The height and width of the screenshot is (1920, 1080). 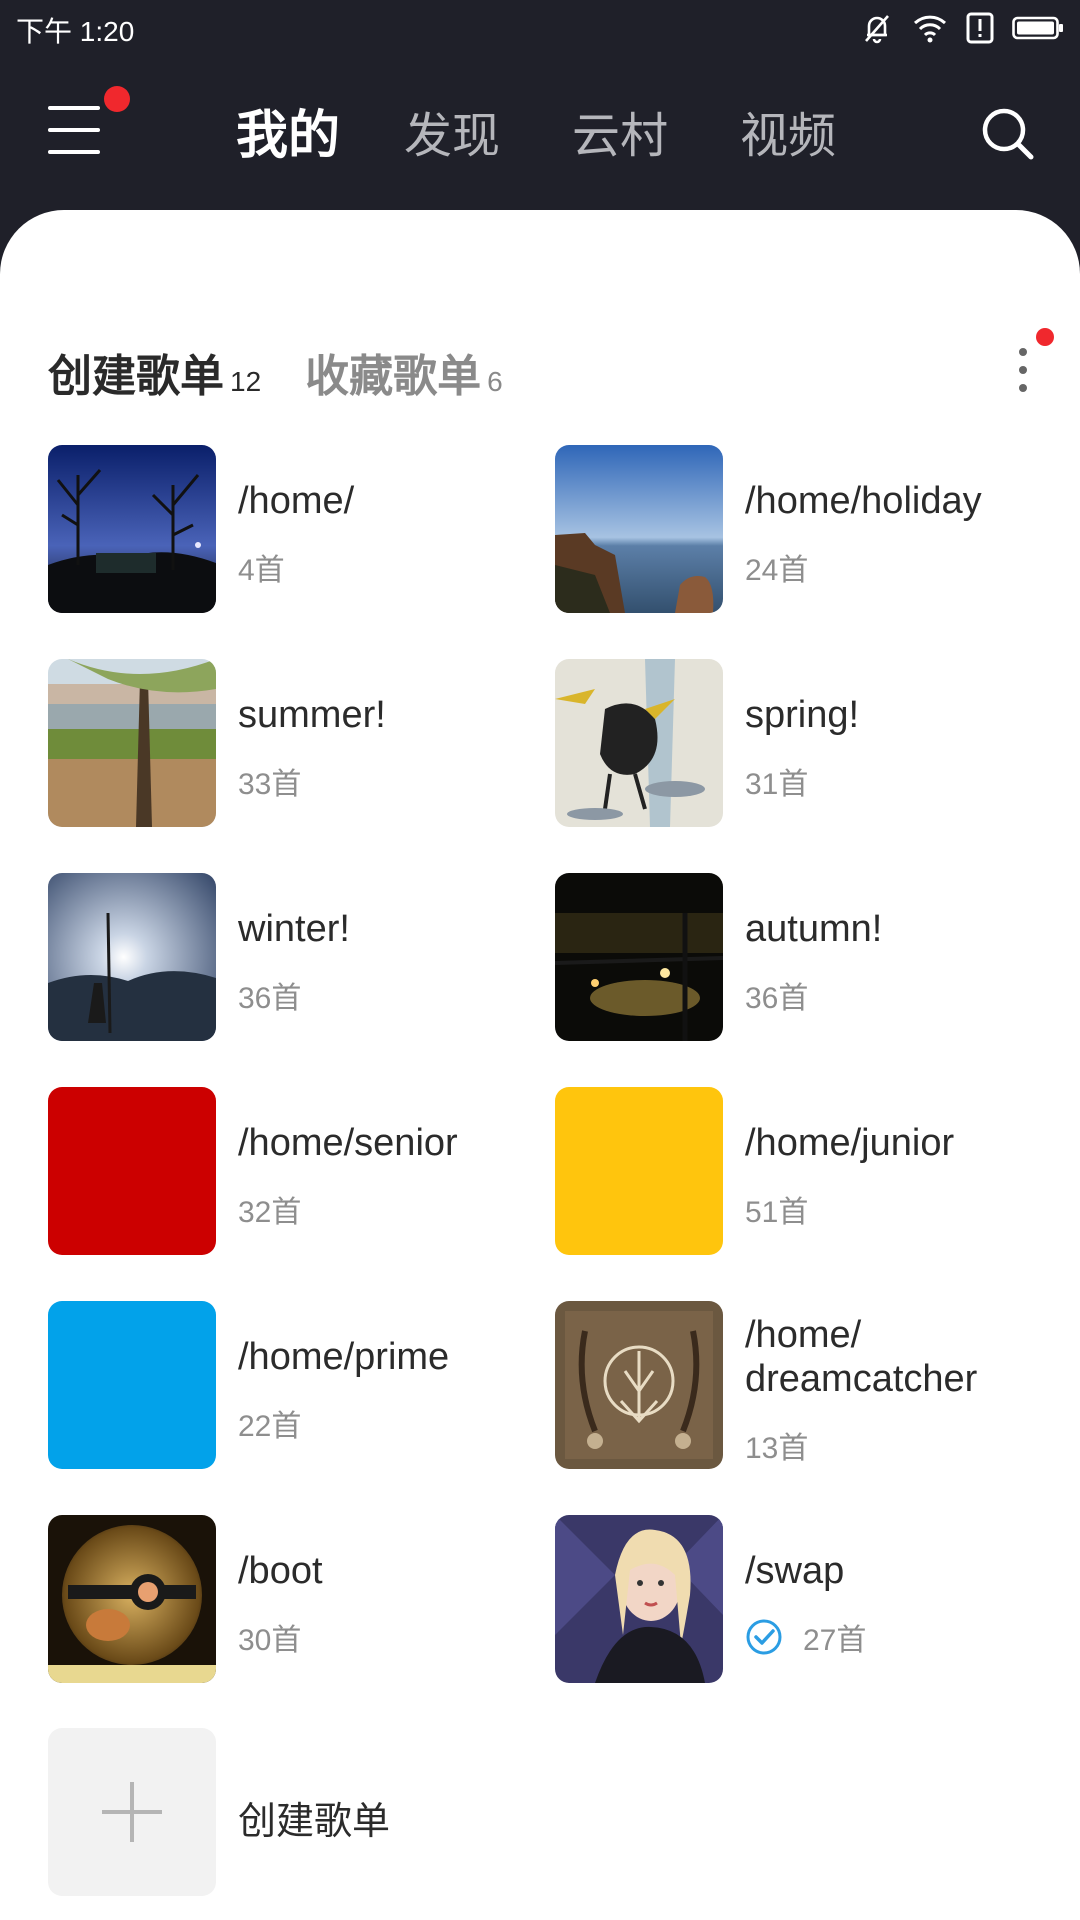 What do you see at coordinates (296, 501) in the screenshot?
I see `playlist-title: /home/` at bounding box center [296, 501].